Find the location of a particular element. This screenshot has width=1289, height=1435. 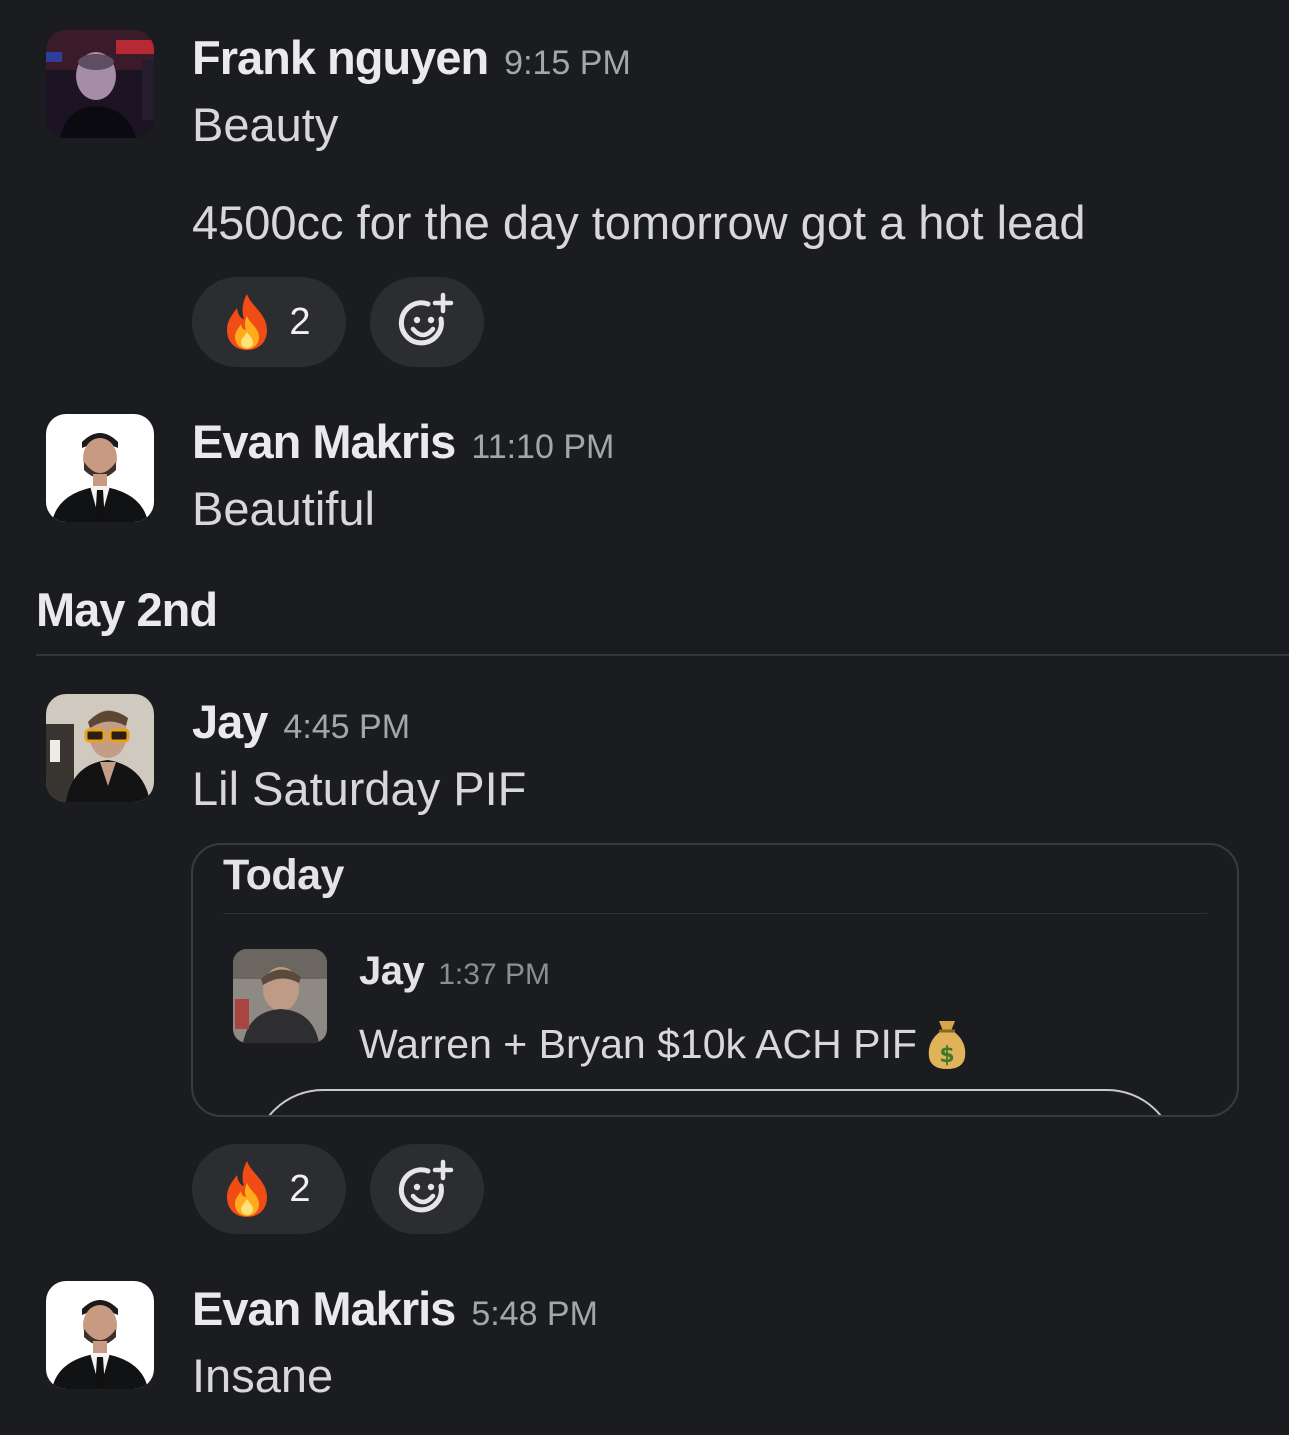

embed-date-label: Today is located at coordinates (283, 875).